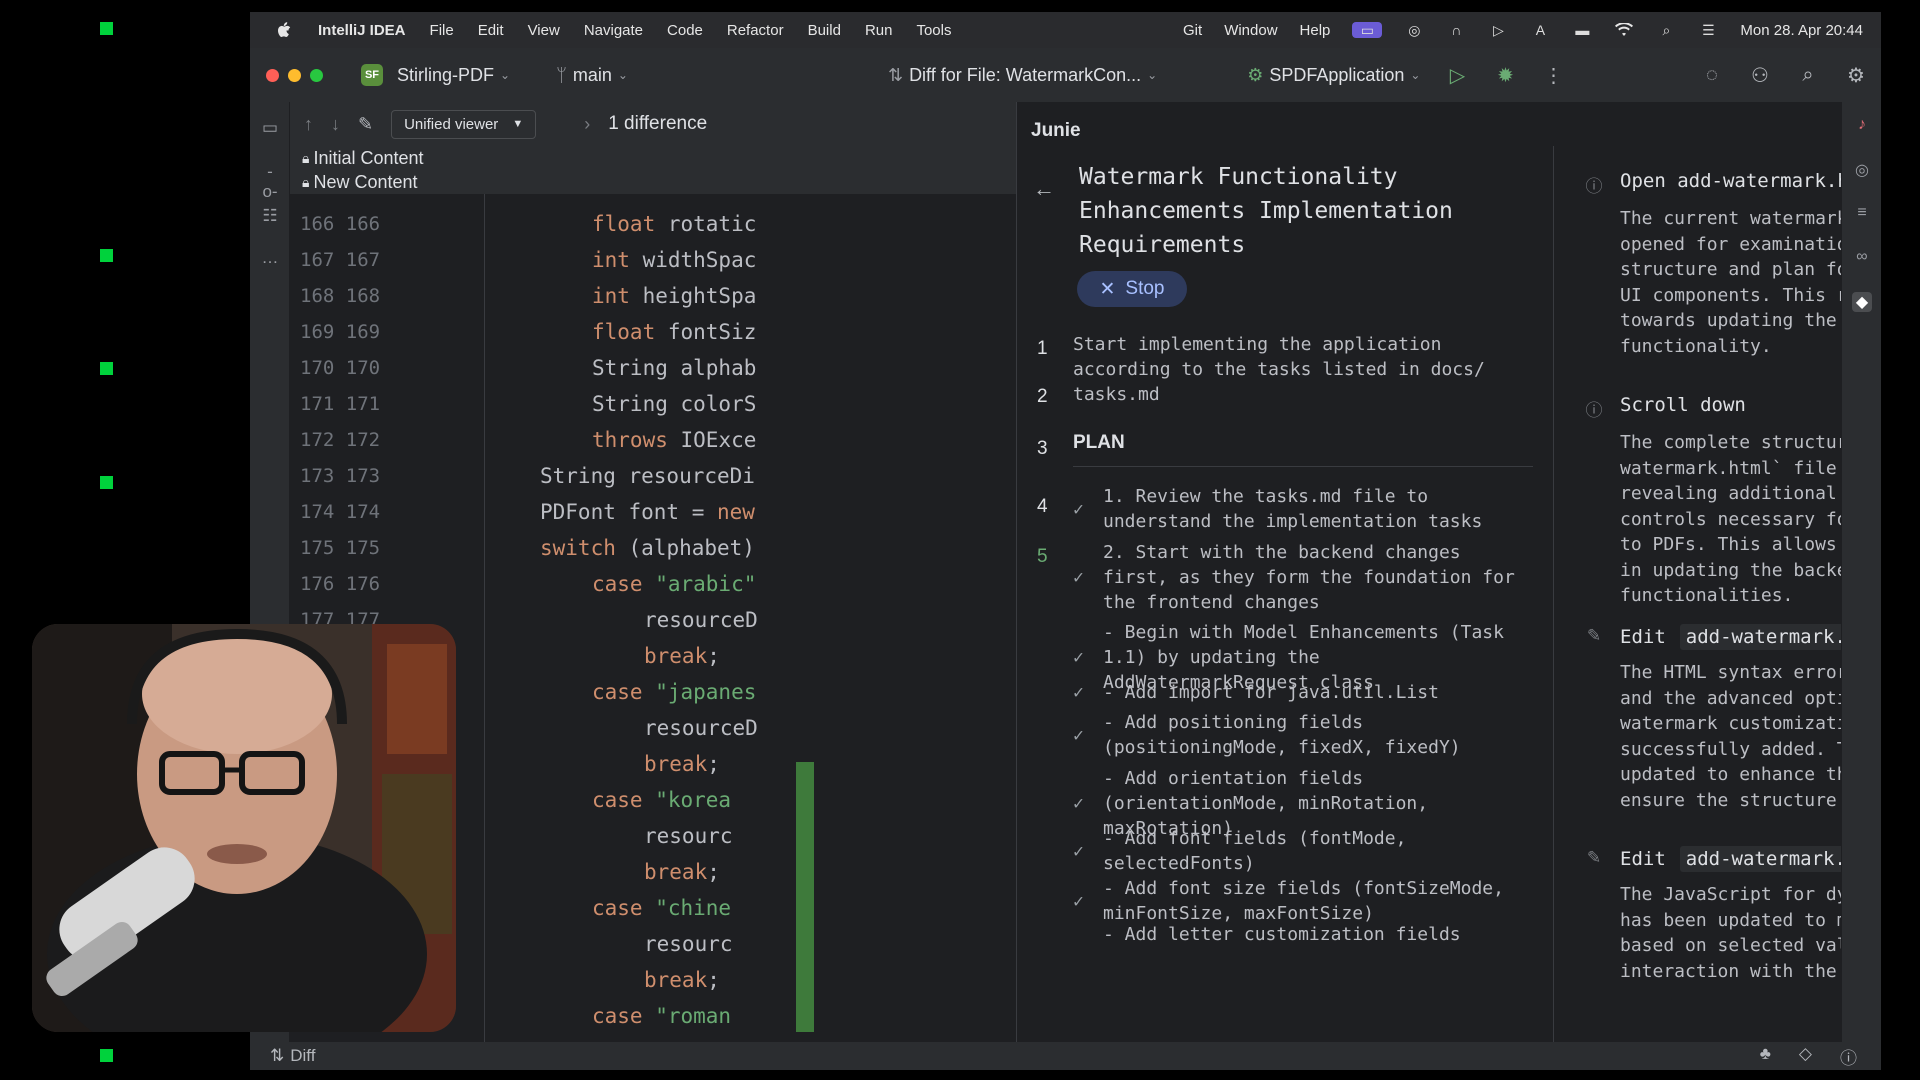 The height and width of the screenshot is (1080, 1920). I want to click on shield-icon: ◇, so click(1805, 1056).